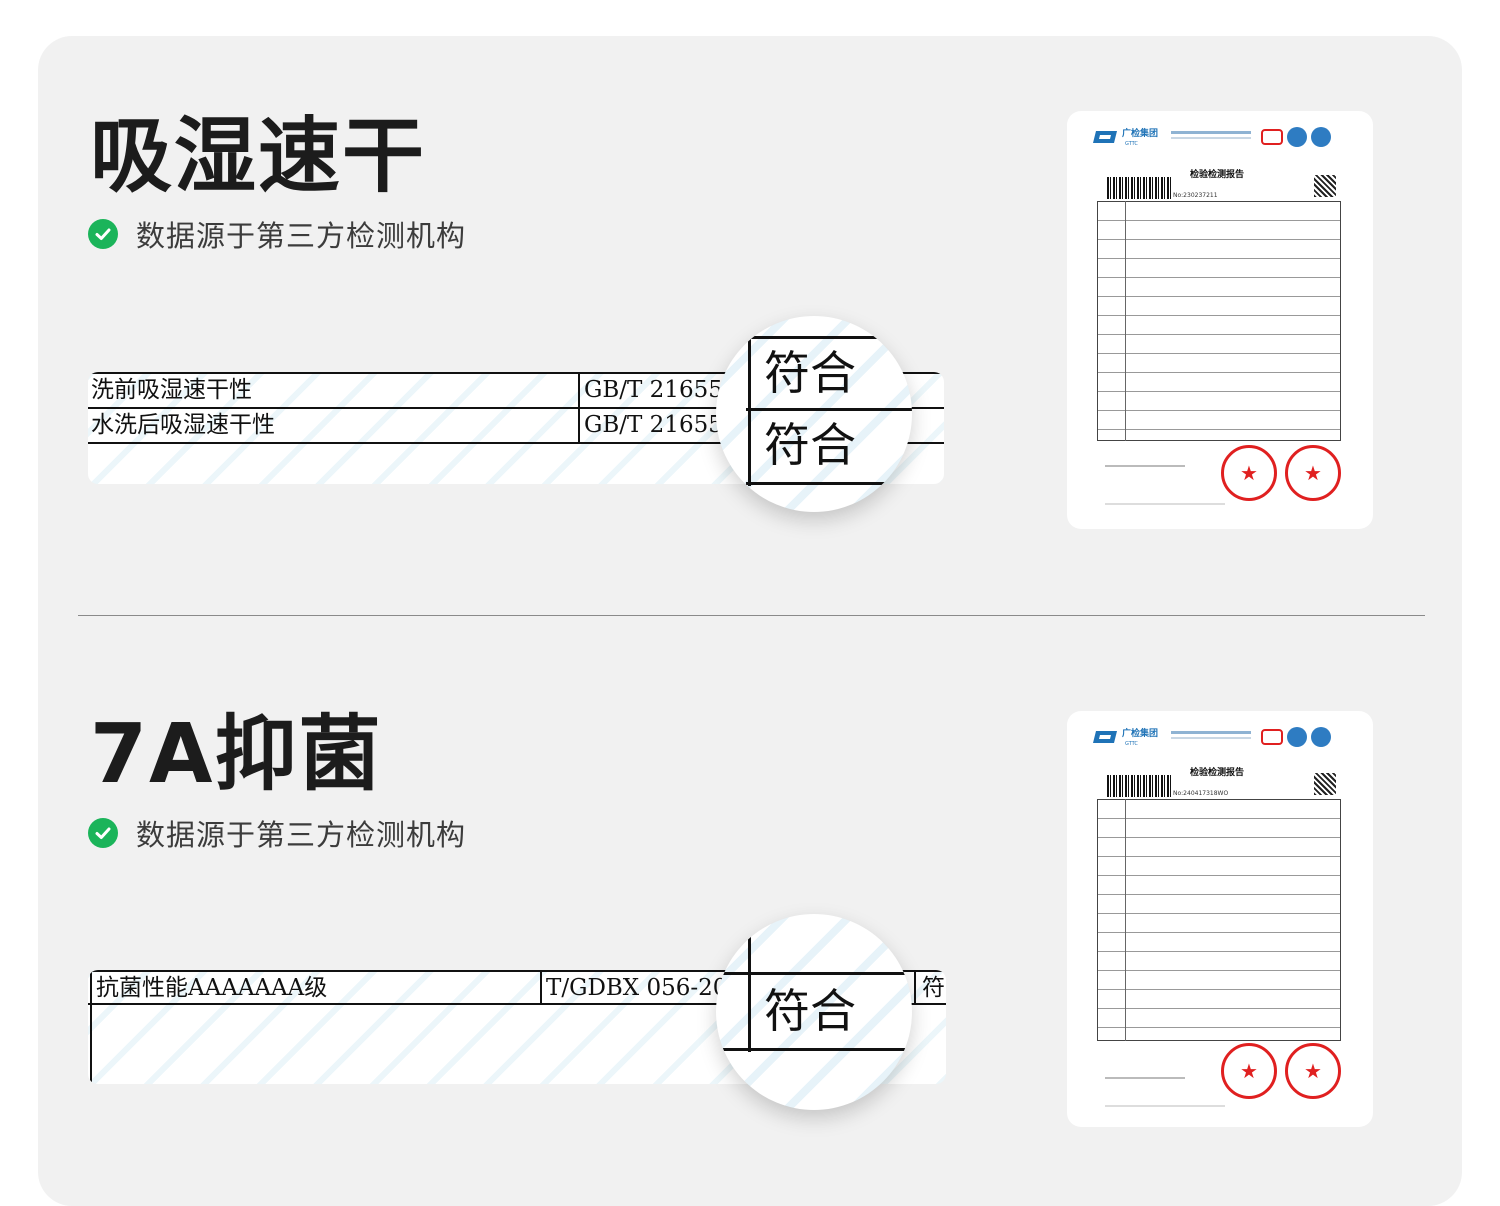  I want to click on section1-title: 吸湿速干, so click(258, 156).